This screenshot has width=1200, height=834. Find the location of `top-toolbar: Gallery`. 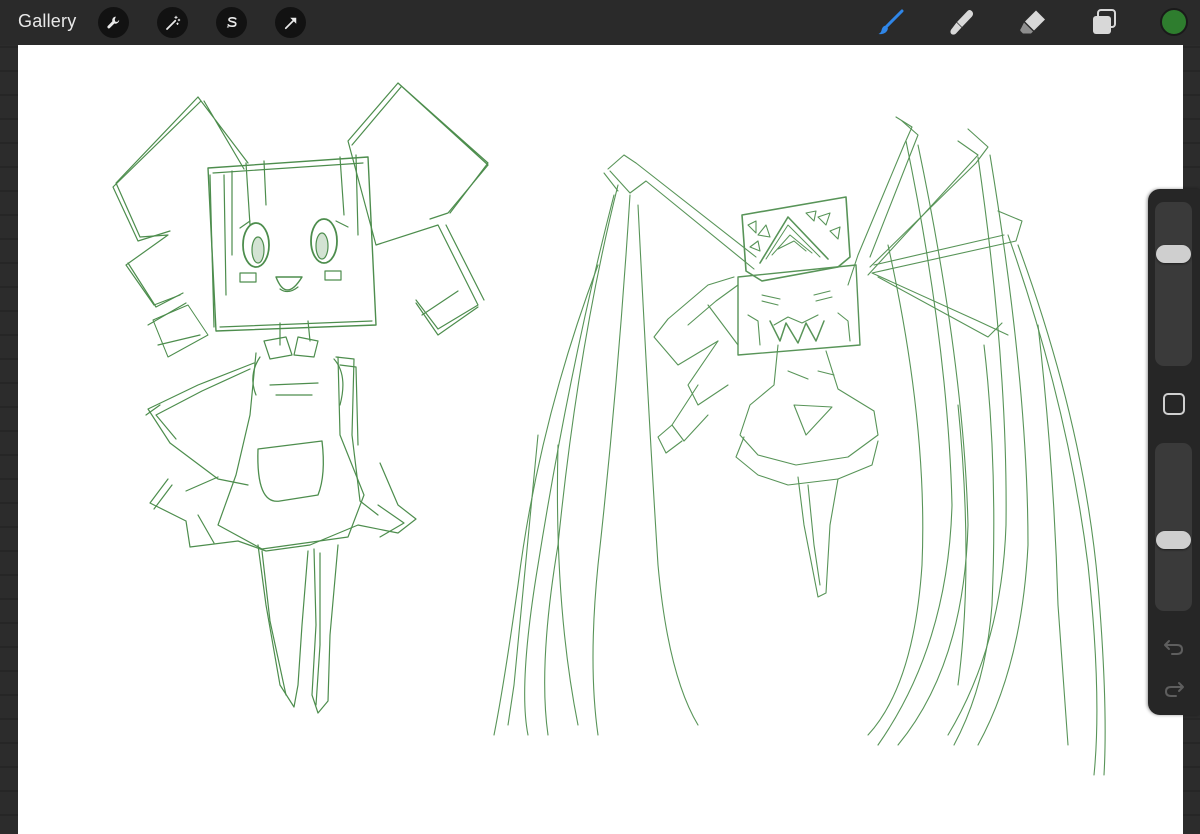

top-toolbar: Gallery is located at coordinates (600, 22).